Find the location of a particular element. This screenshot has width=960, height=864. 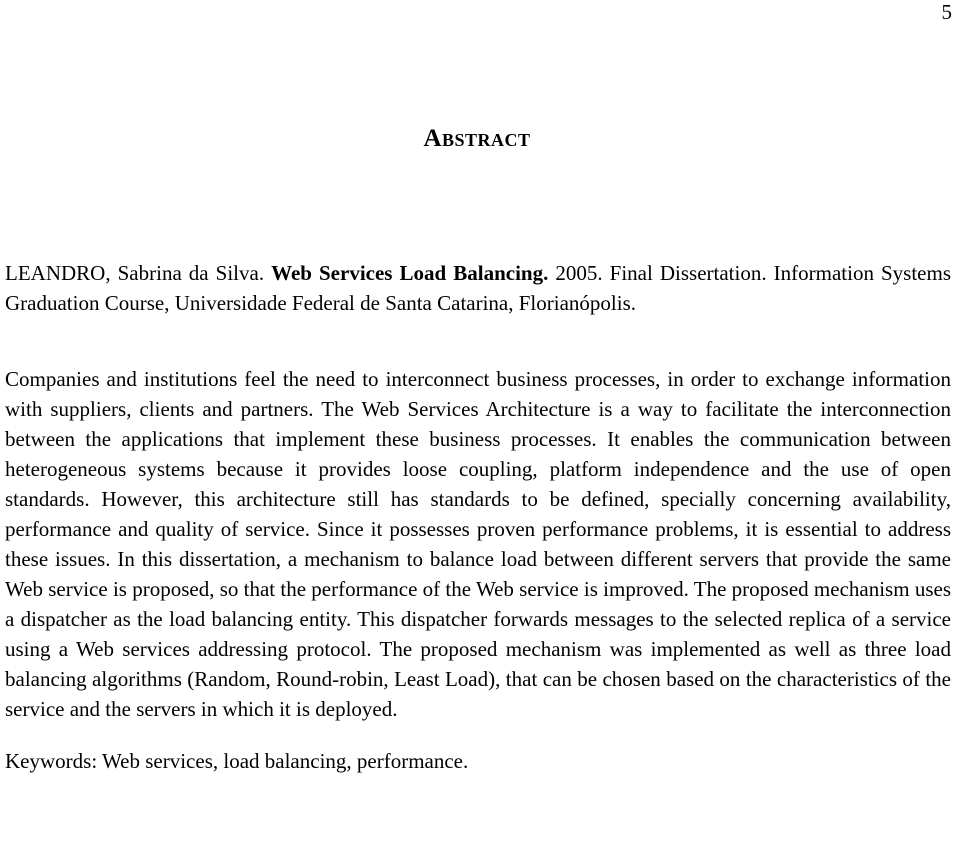

citation-title: Web Services Load Balancing. is located at coordinates (410, 273).